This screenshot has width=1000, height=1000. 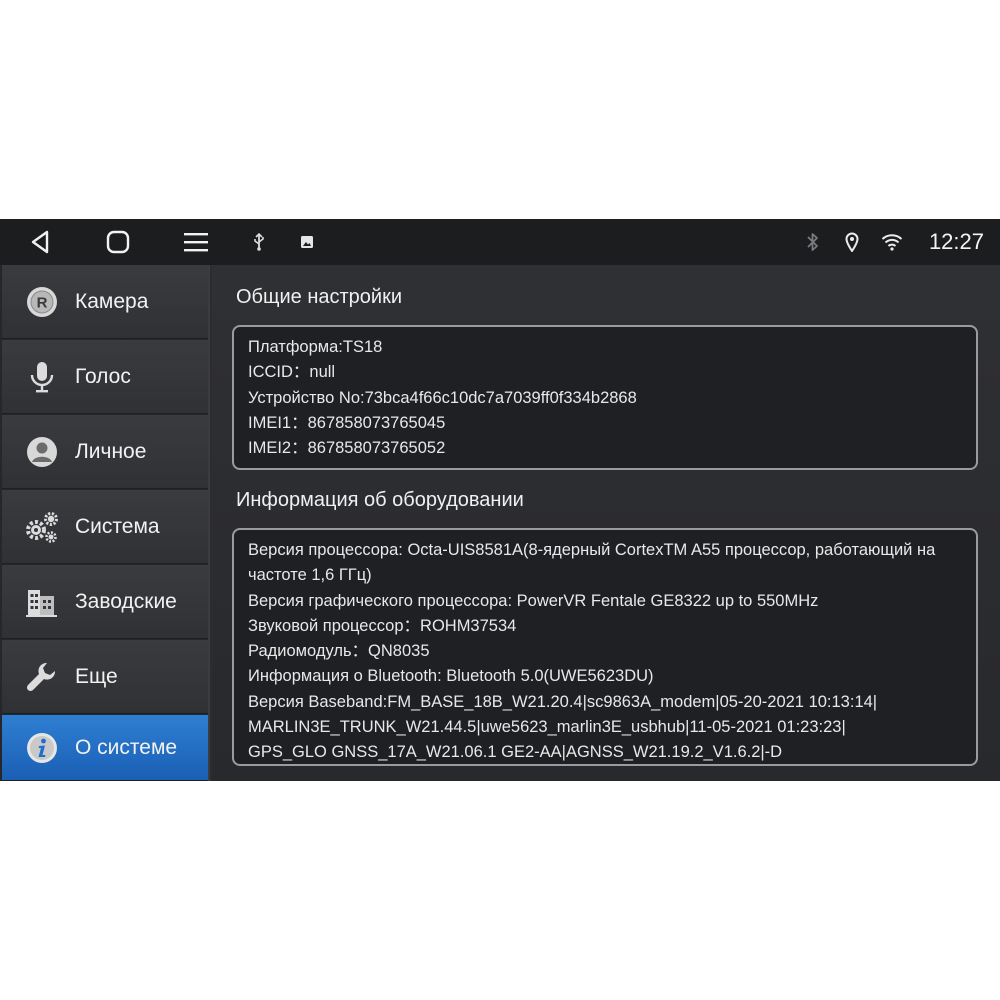 I want to click on sidebar-item-voice: Голос, so click(x=105, y=377).